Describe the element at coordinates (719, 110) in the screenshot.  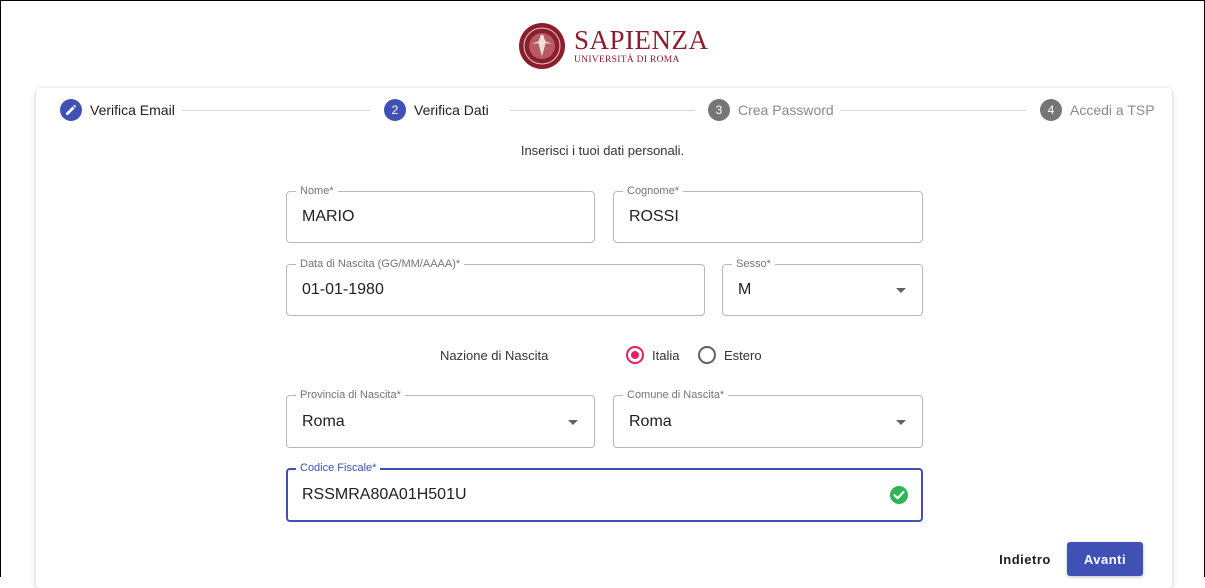
I see `step-number: 3` at that location.